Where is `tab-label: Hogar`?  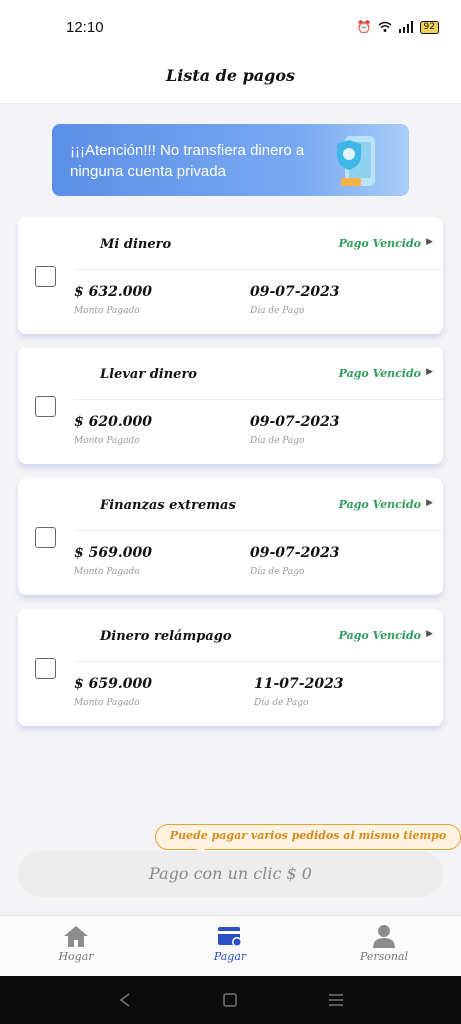 tab-label: Hogar is located at coordinates (76, 956).